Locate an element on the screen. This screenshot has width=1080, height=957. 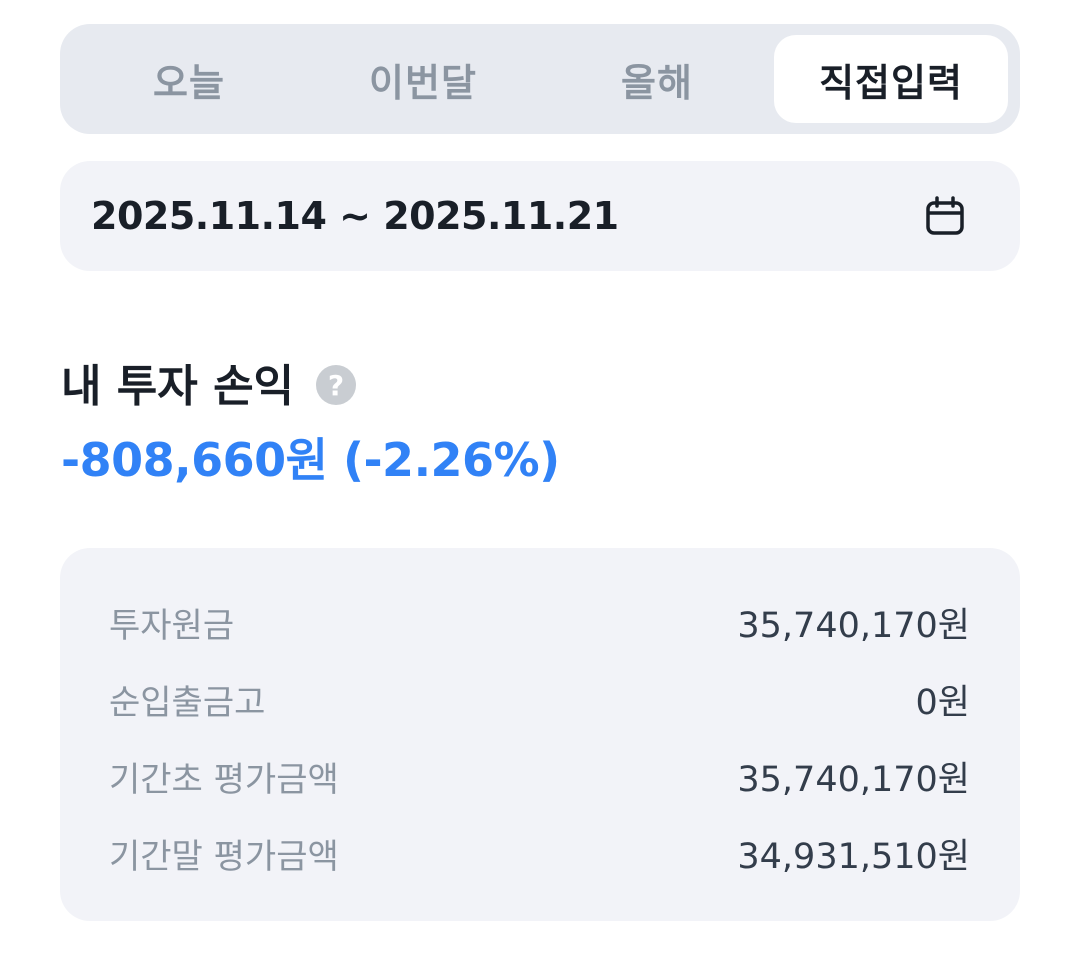
summary-label: 기간말 평가금액 is located at coordinates (224, 857).